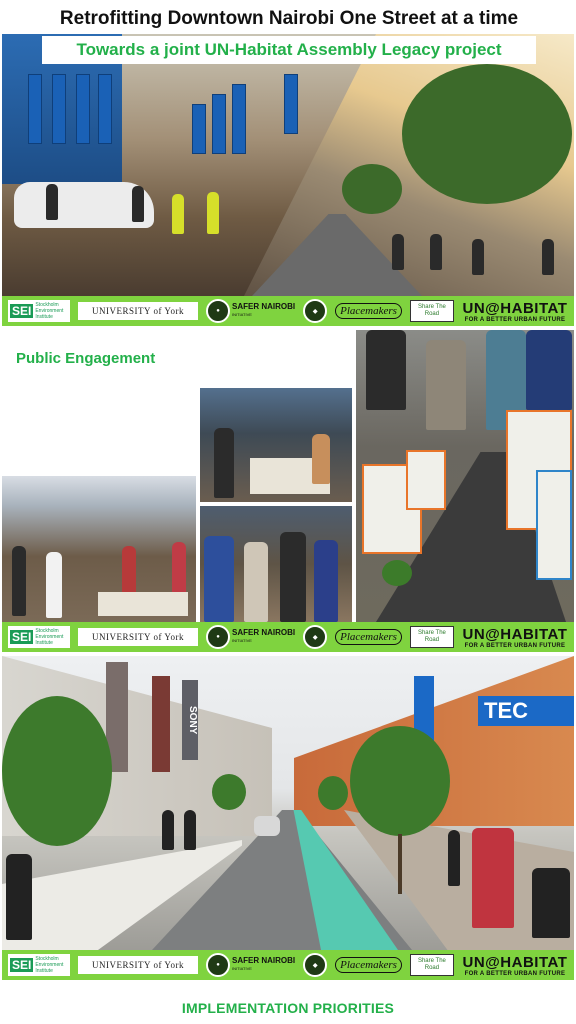  Describe the element at coordinates (276, 564) in the screenshot. I see `group-discussion-photo` at that location.